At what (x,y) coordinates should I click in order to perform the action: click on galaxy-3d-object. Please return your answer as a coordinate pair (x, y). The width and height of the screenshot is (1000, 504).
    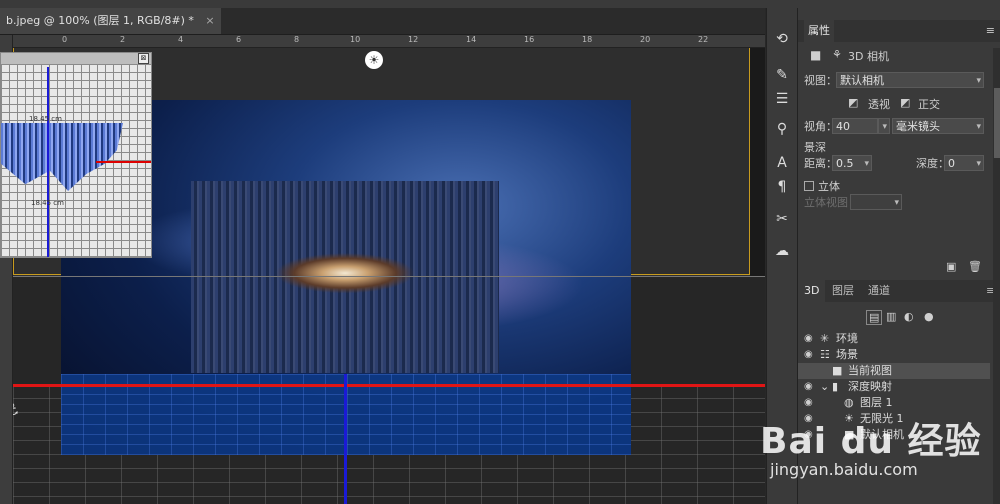
    Looking at the image, I should click on (345, 277).